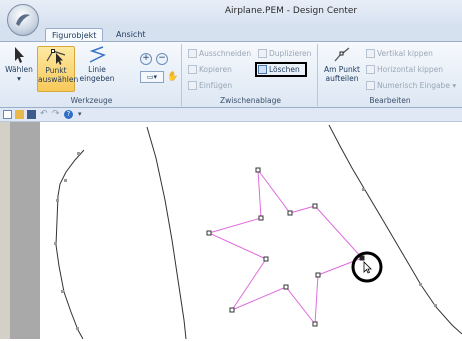  I want to click on group-label-bearbeiten: Bearbeiten, so click(390, 100).